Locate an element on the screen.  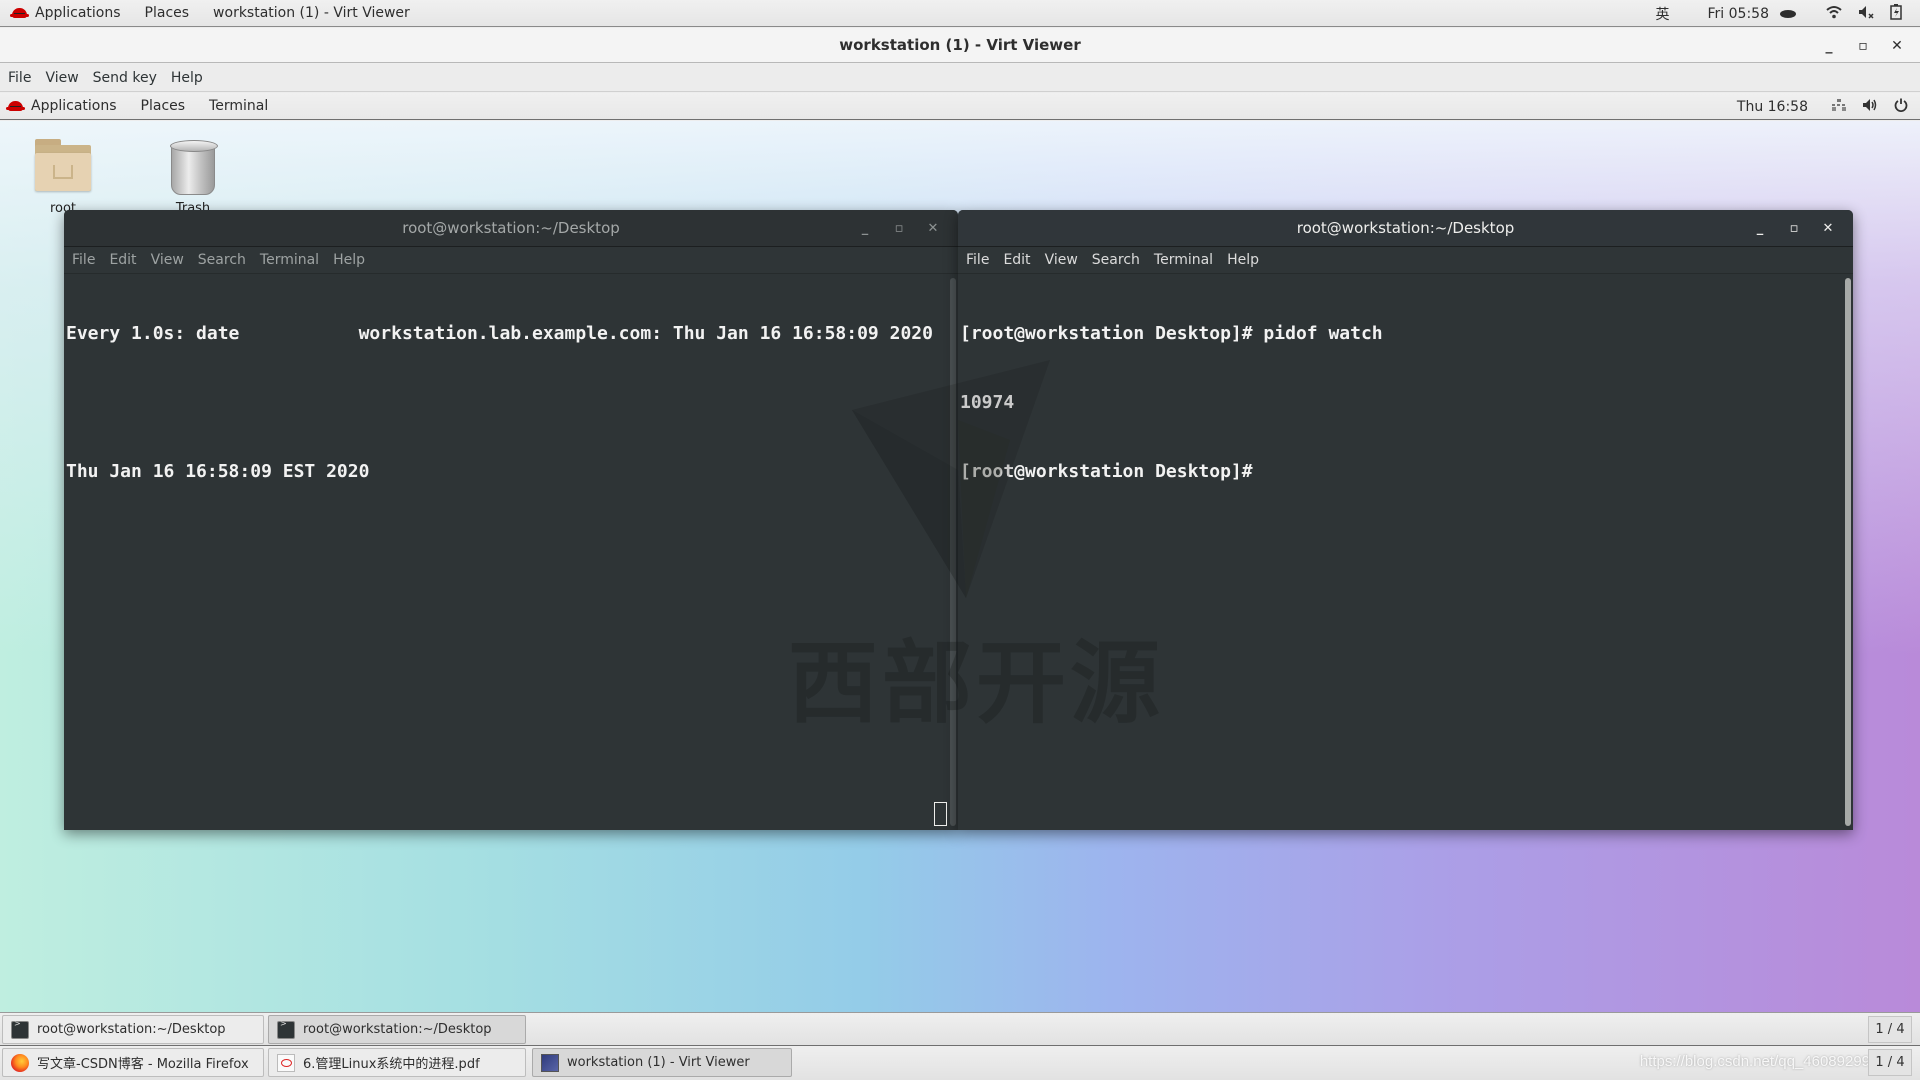
taskbar-item-pdf: 6.管理Linux系统中的进程.pdf is located at coordinates (397, 1062).